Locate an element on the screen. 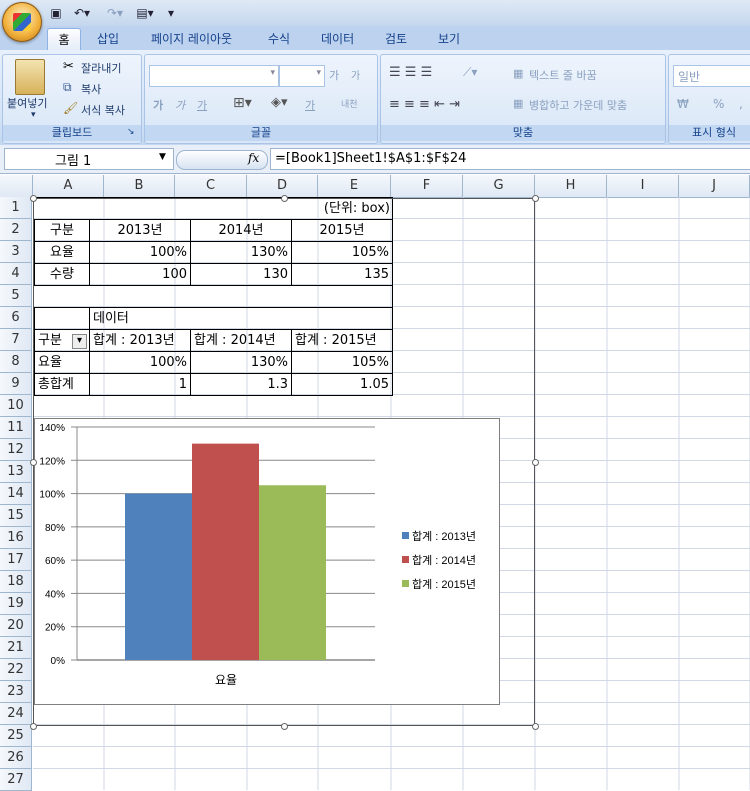 The width and height of the screenshot is (750, 791). row-header-11: 11 is located at coordinates (16, 428).